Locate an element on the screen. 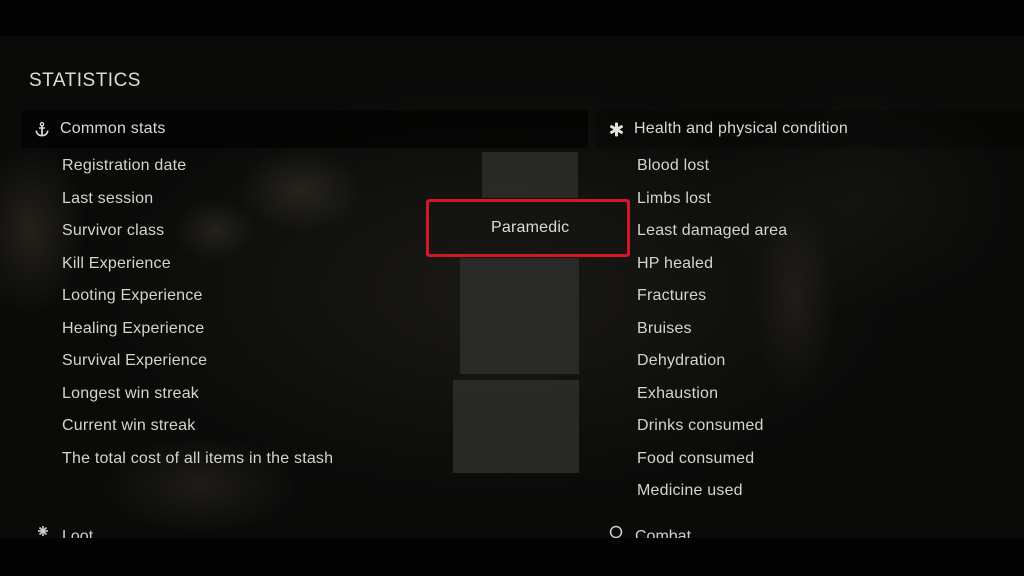 This screenshot has height=576, width=1024. medical-cross-icon is located at coordinates (616, 129).